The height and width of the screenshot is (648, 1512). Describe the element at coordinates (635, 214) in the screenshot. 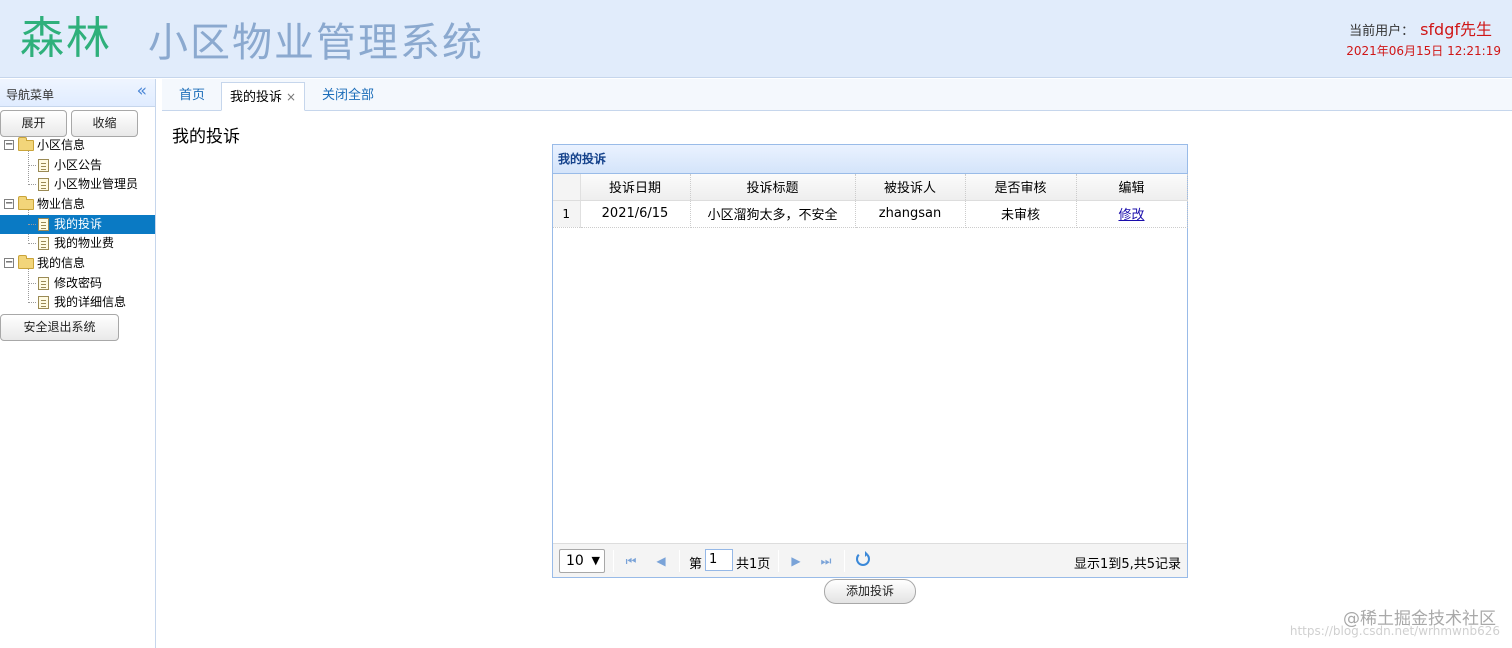

I see `cell-date: 2021/6/15` at that location.